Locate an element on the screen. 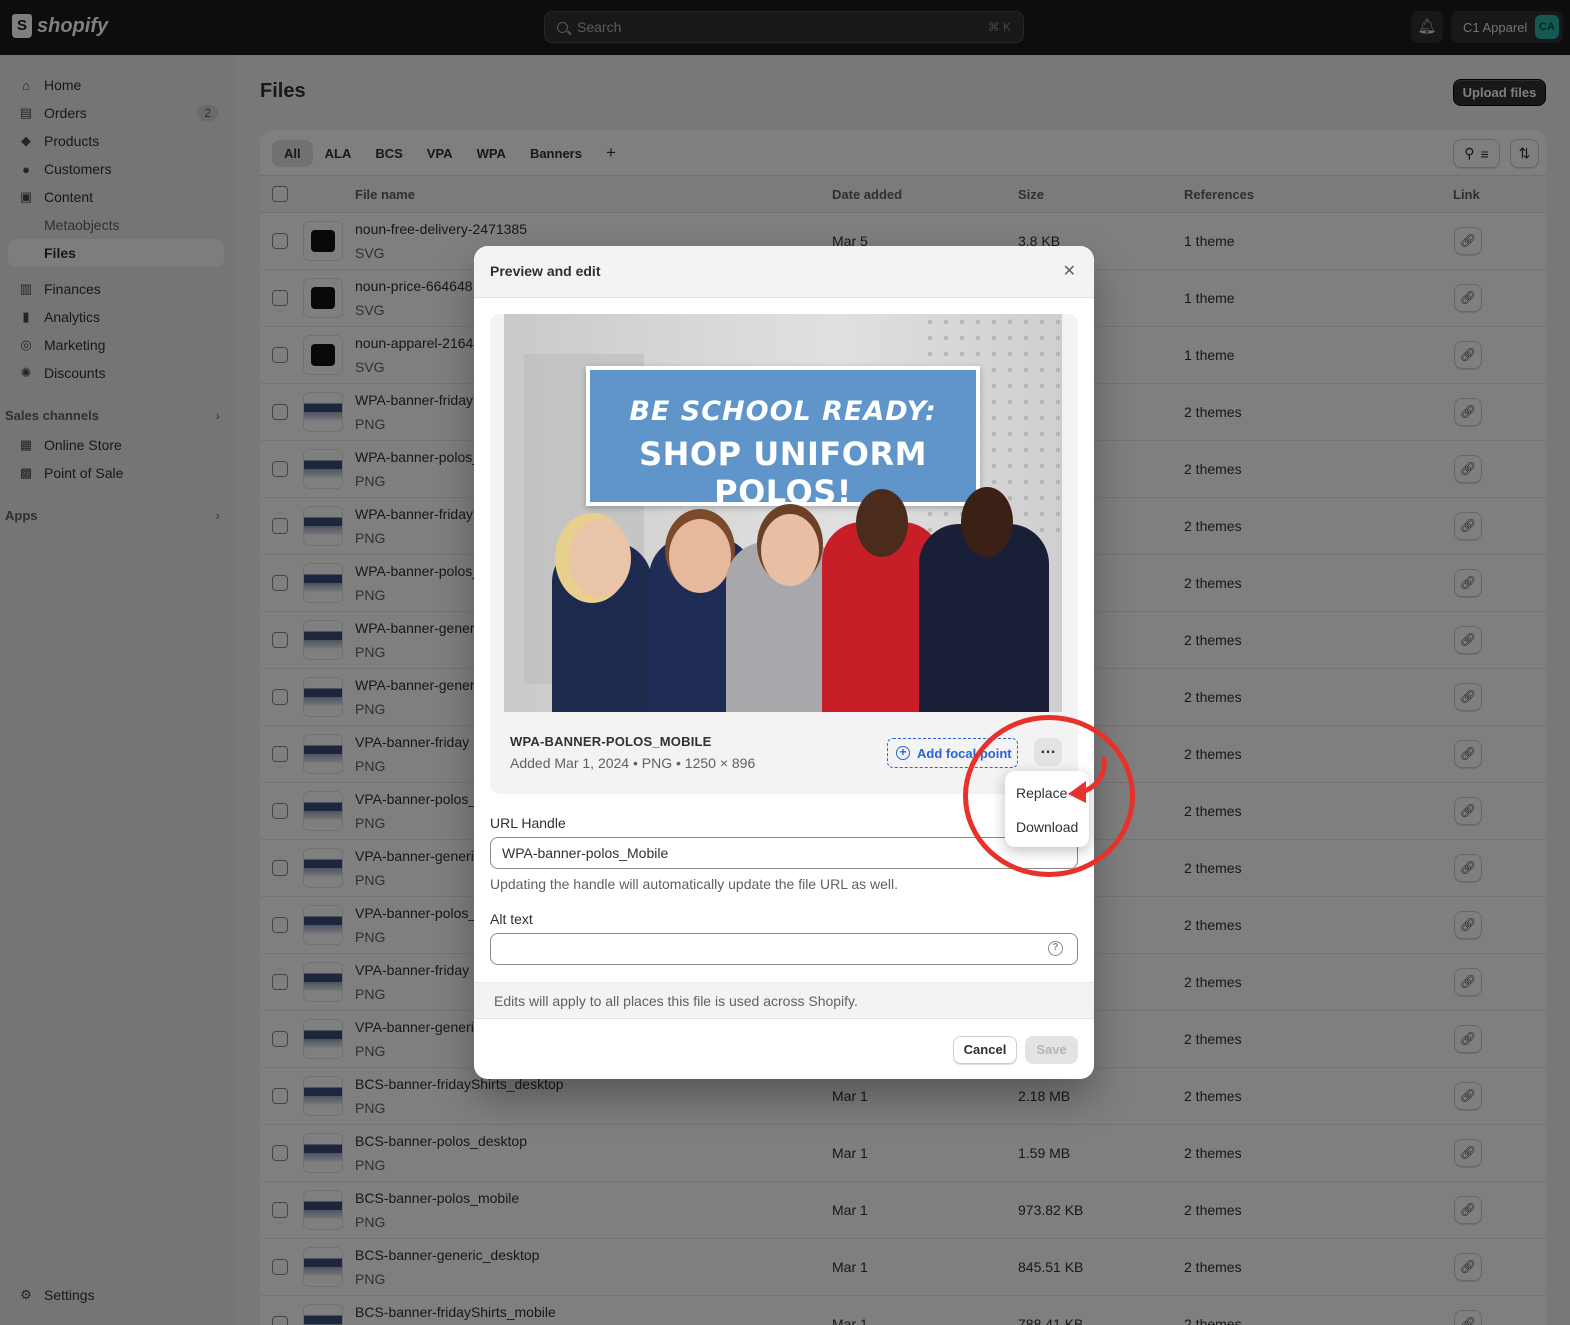 Image resolution: width=1570 pixels, height=1325 pixels. modal-title: Preview and edit is located at coordinates (545, 271).